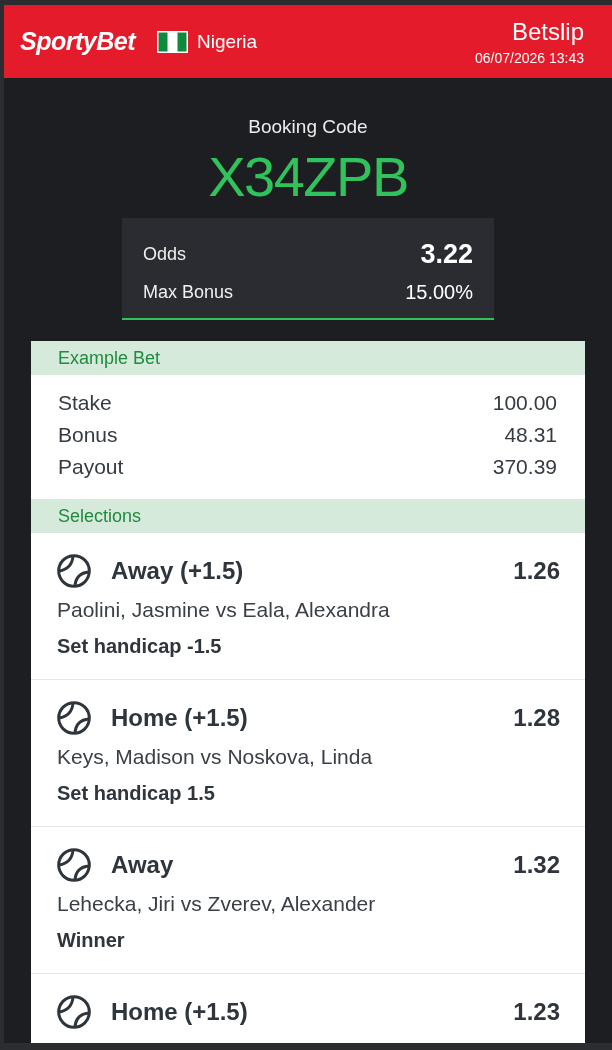 This screenshot has height=1050, width=612. I want to click on selection-odds: 1.23, so click(536, 1012).